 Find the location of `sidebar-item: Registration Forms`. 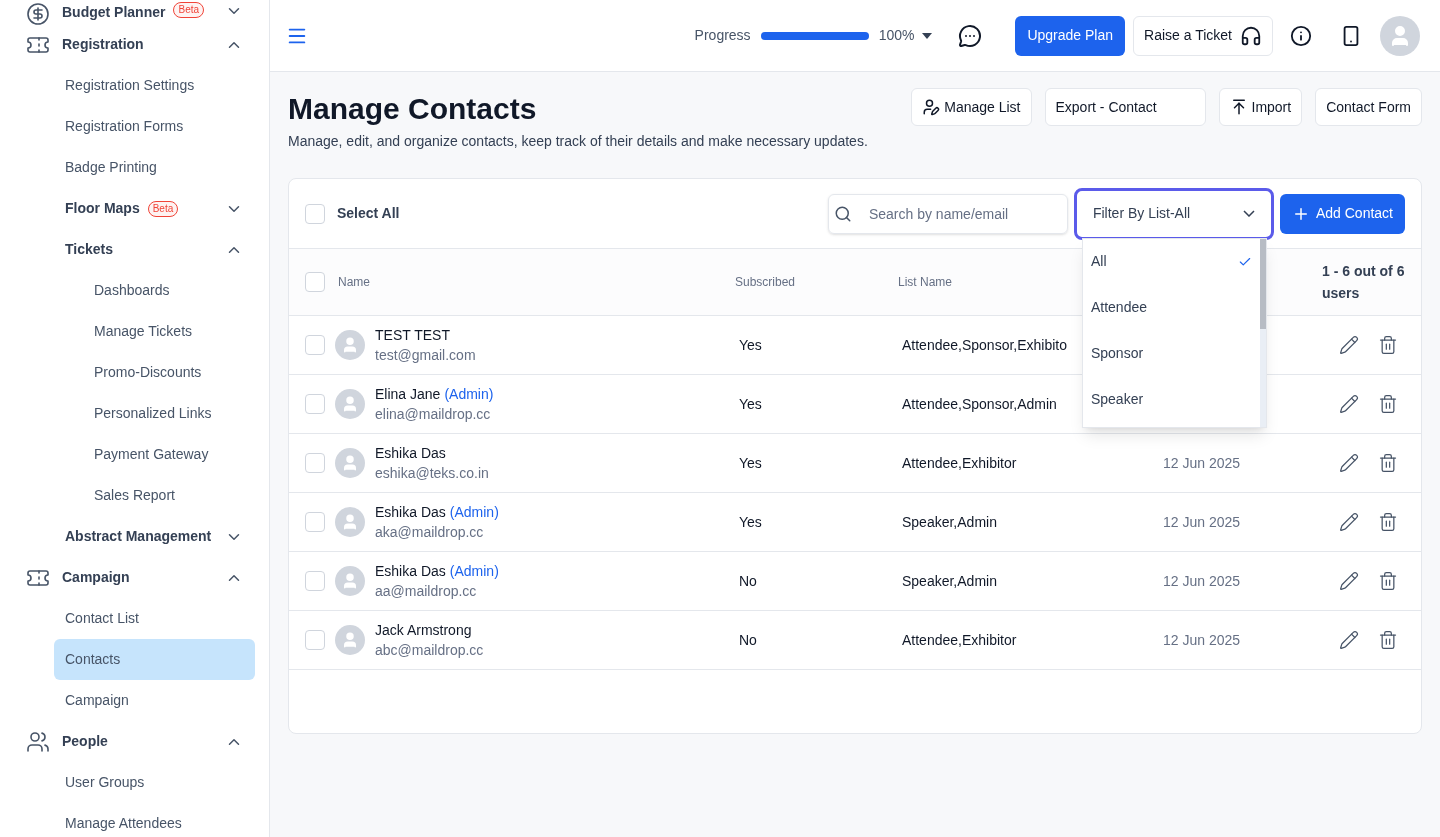

sidebar-item: Registration Forms is located at coordinates (134, 126).